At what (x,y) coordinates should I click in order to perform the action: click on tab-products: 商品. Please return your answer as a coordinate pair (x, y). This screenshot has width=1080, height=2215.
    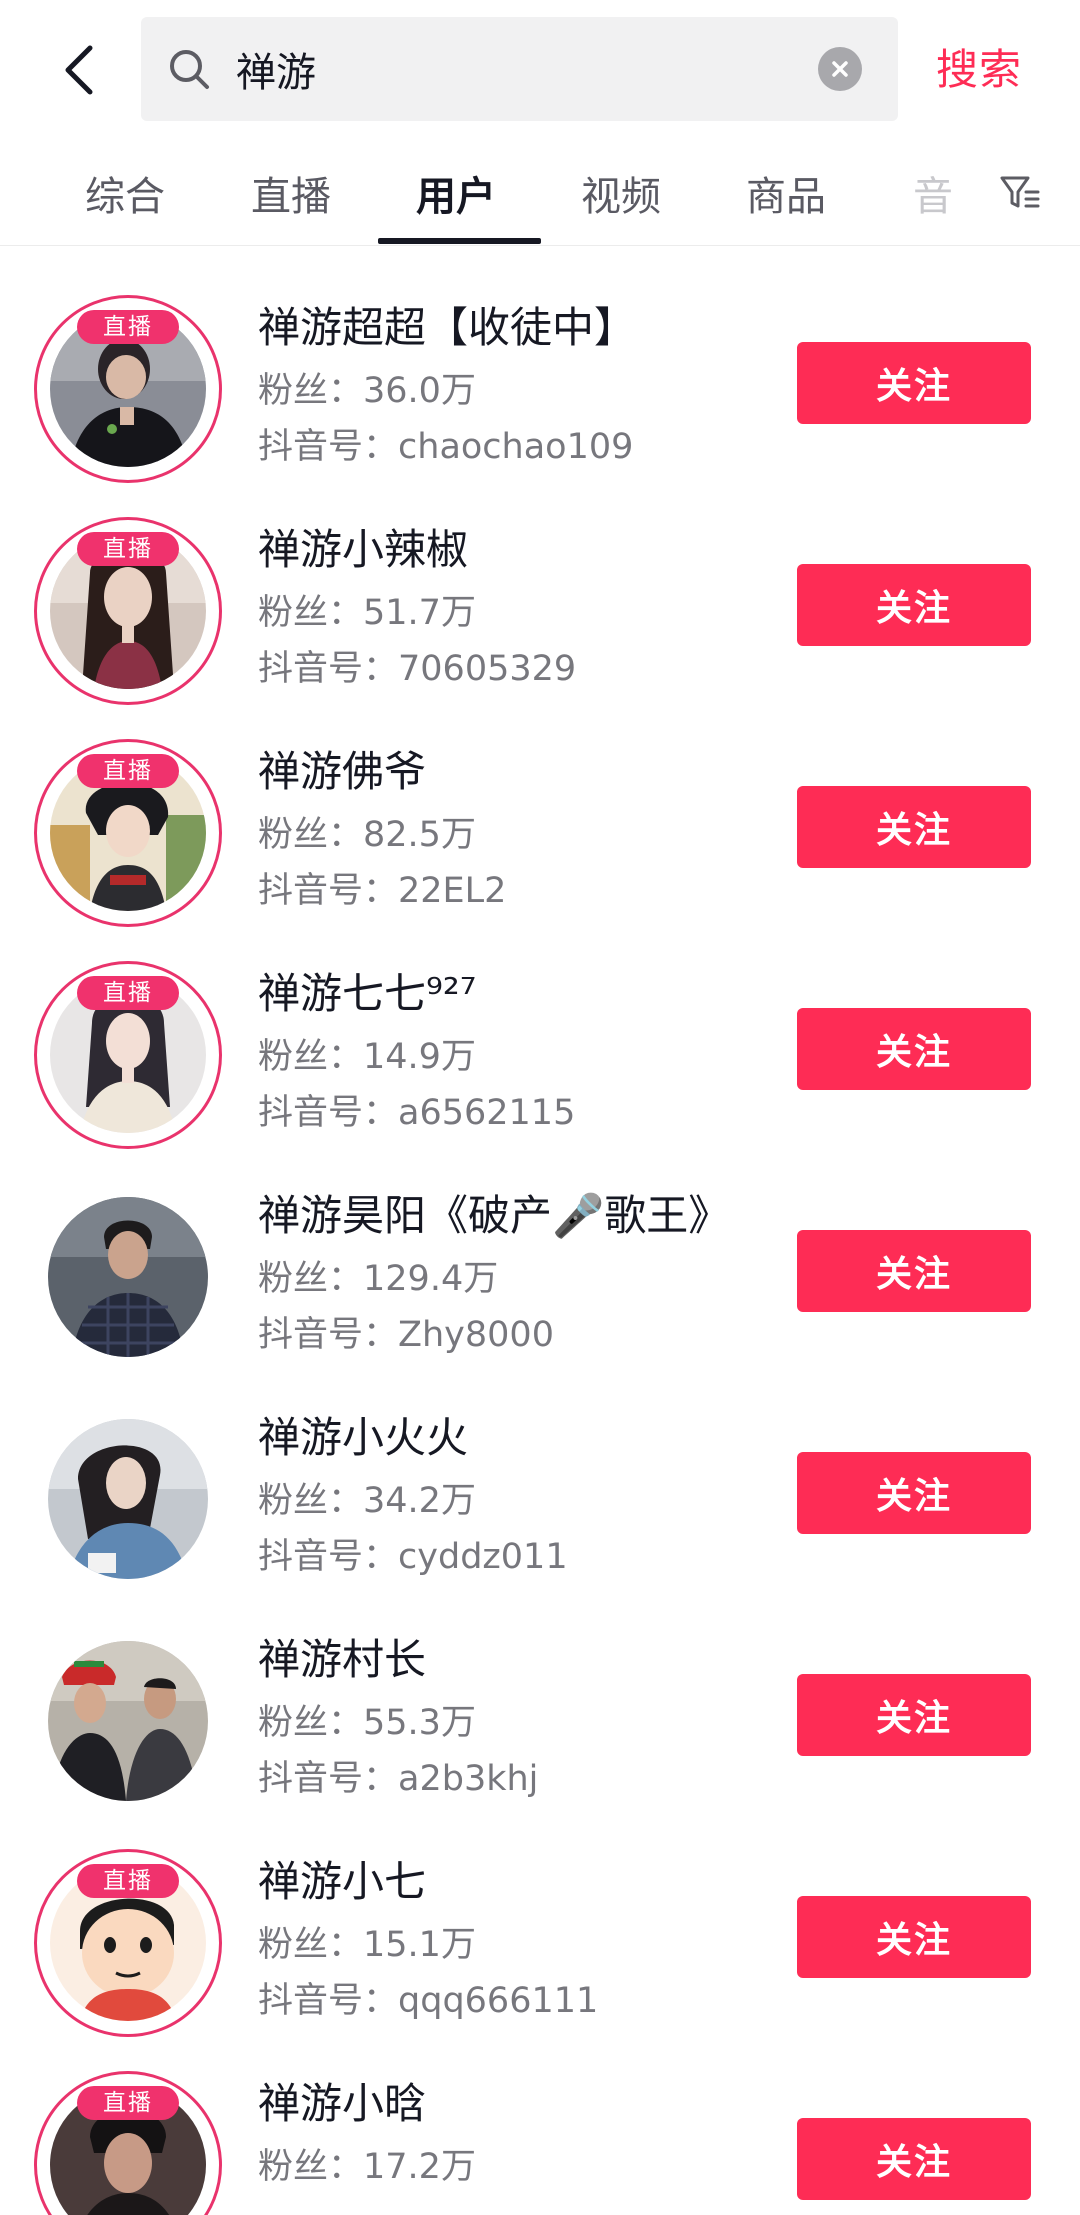
    Looking at the image, I should click on (786, 193).